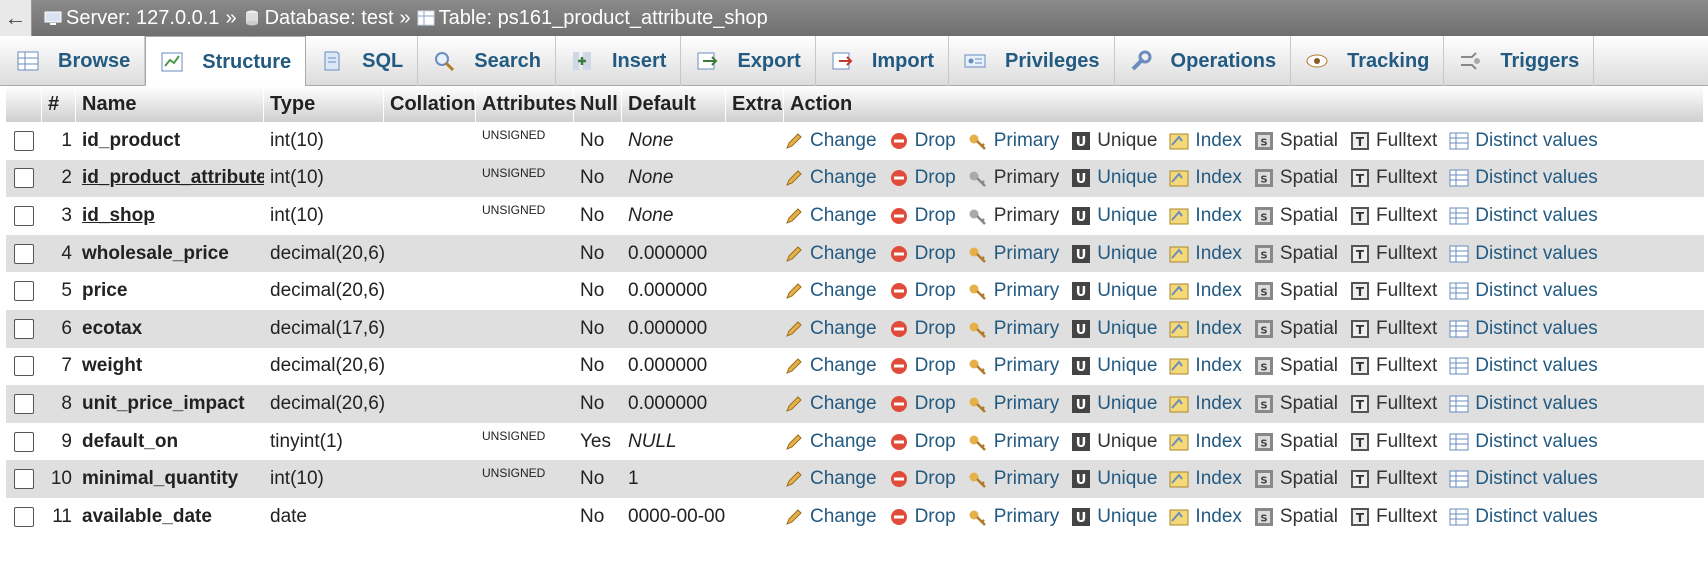 The height and width of the screenshot is (572, 1708). I want to click on tab-browse: Browse, so click(74, 61).